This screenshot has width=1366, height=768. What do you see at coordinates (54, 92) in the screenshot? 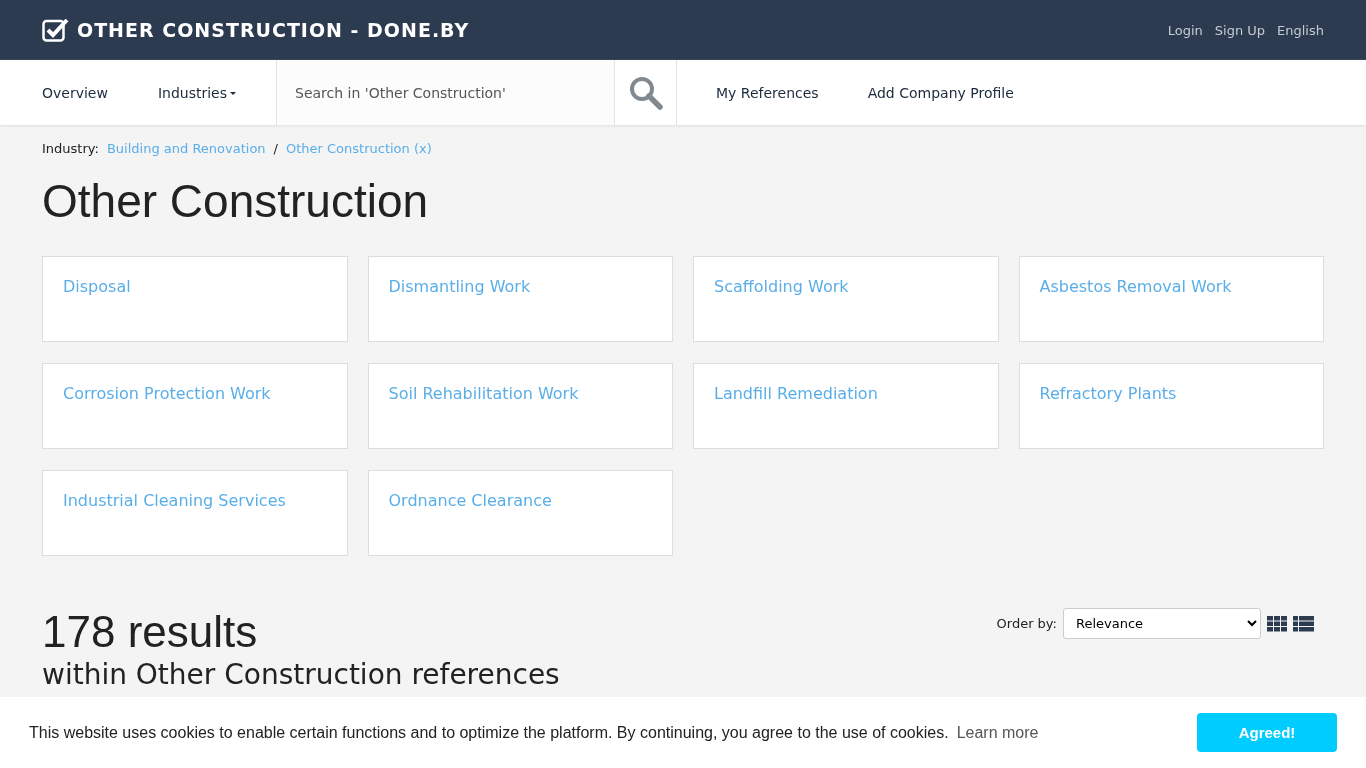
I see `nav-link: Overview` at bounding box center [54, 92].